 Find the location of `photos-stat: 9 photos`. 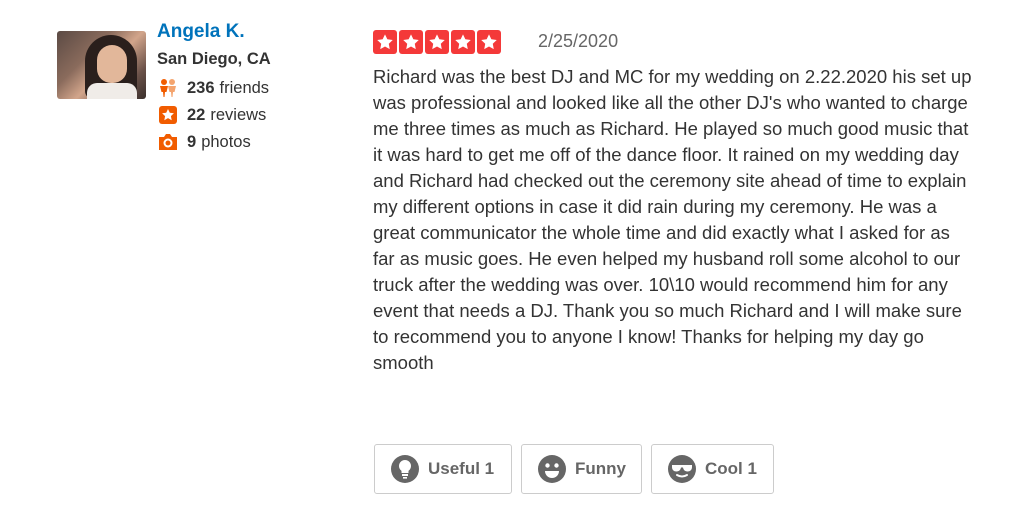

photos-stat: 9 photos is located at coordinates (204, 142).